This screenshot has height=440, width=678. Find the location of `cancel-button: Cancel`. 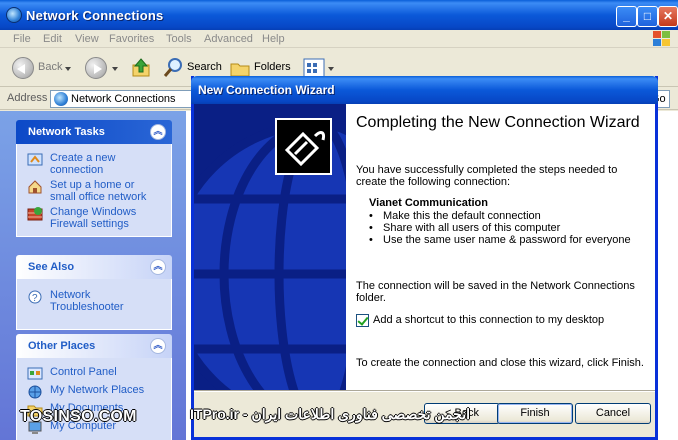

cancel-button: Cancel is located at coordinates (613, 413).